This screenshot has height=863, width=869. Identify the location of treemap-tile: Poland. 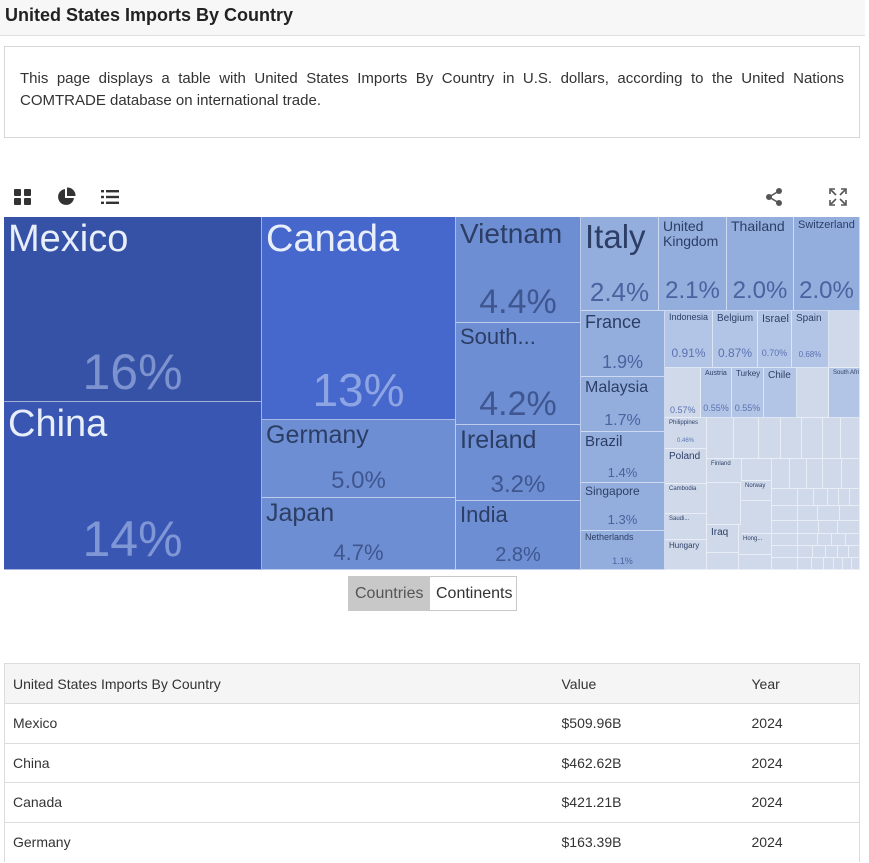
(686, 466).